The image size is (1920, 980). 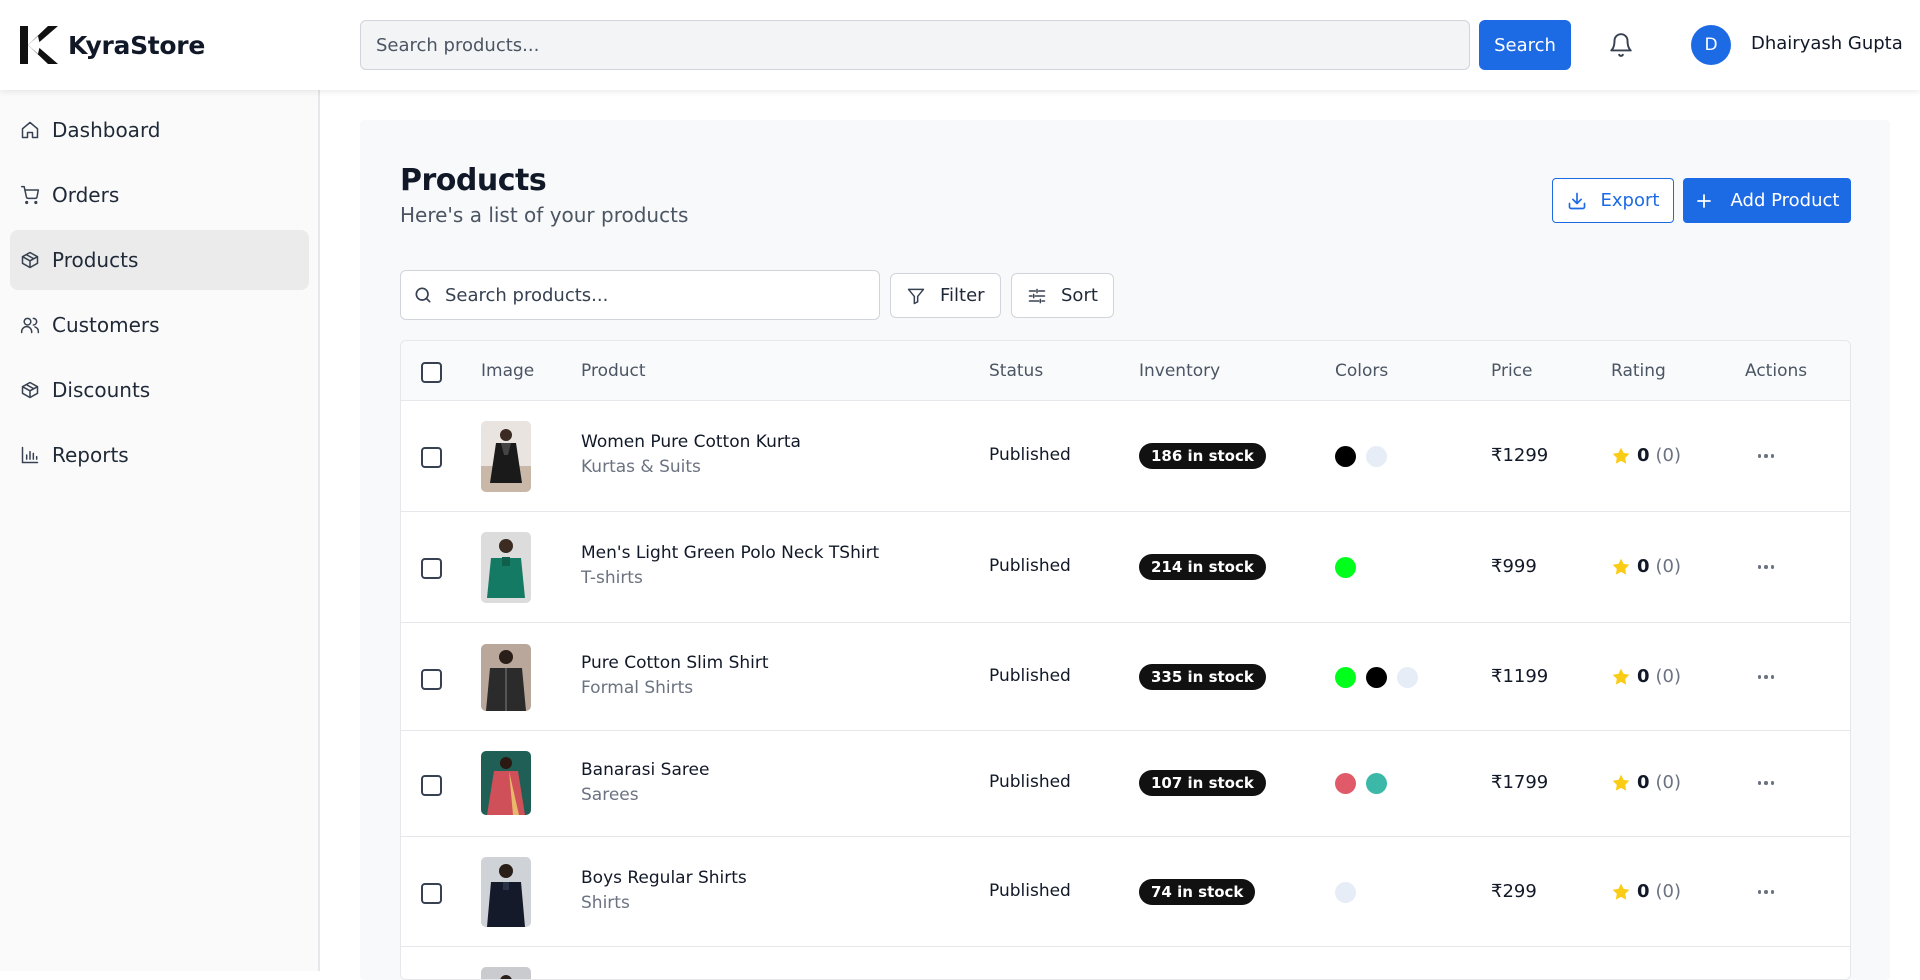 I want to click on product-category: Kurtas & Suits, so click(x=641, y=467).